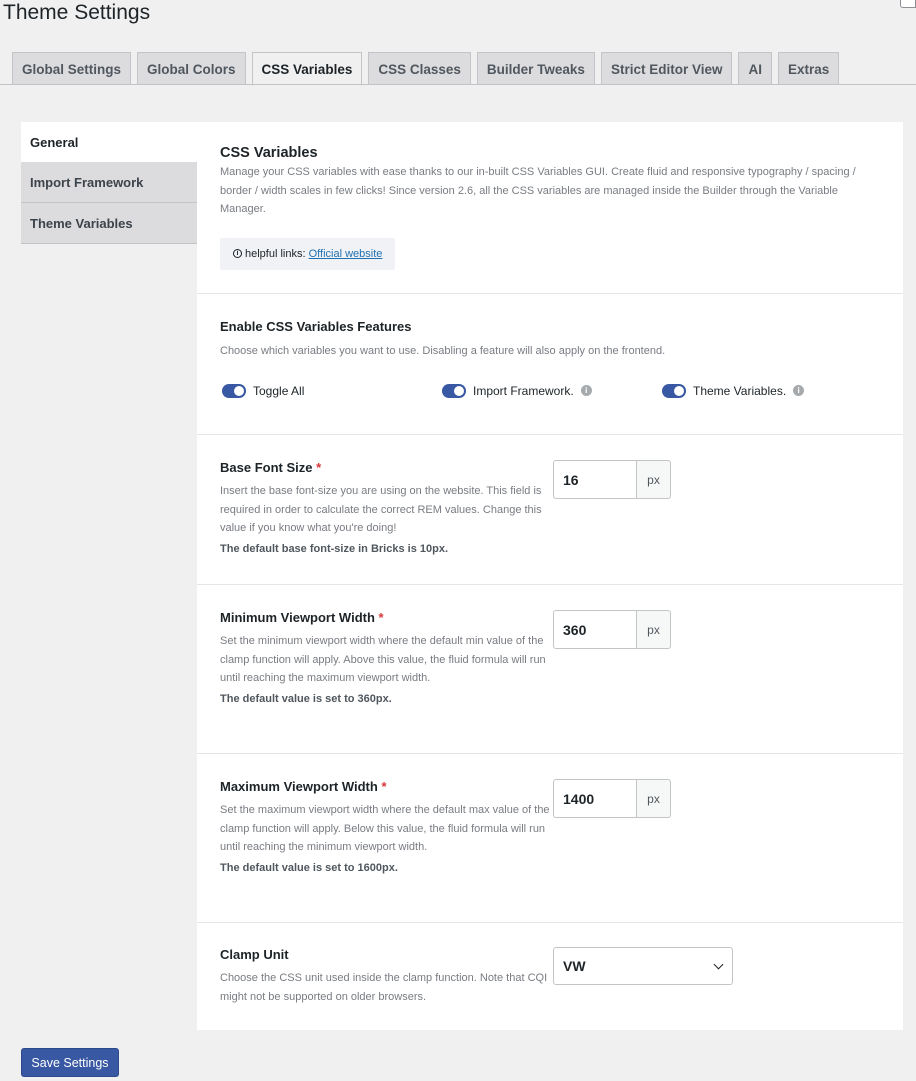 The height and width of the screenshot is (1081, 916). I want to click on official-website-link: Official website, so click(346, 254).